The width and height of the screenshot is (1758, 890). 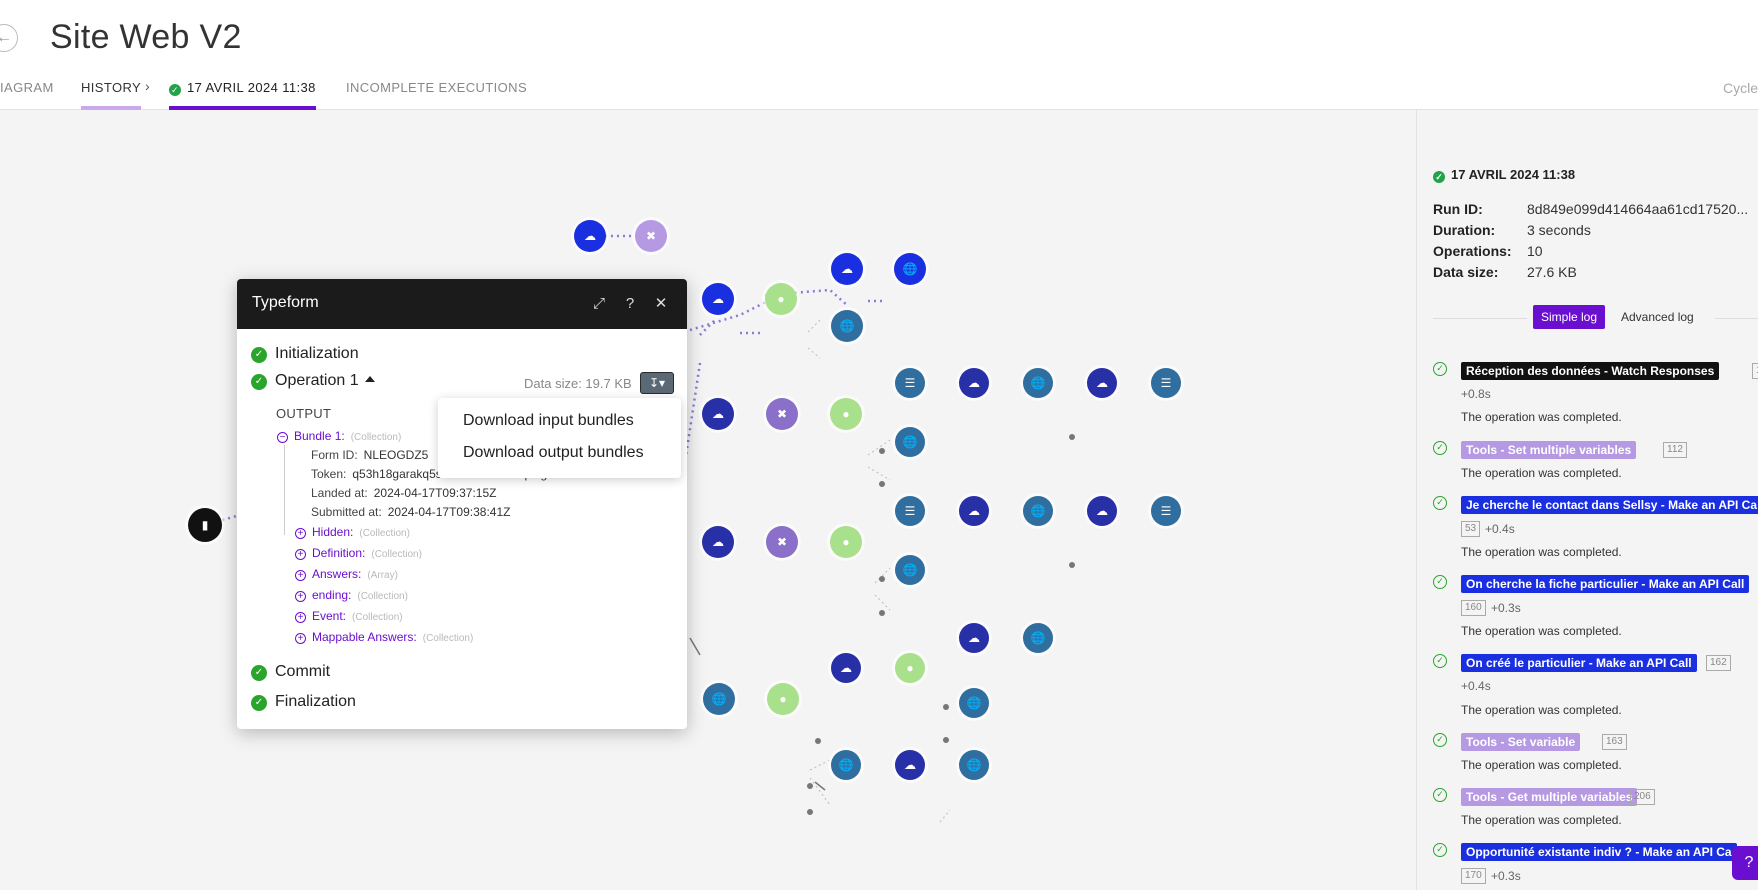 I want to click on field-value: 2024-04-17T09:38:41Z, so click(x=449, y=512).